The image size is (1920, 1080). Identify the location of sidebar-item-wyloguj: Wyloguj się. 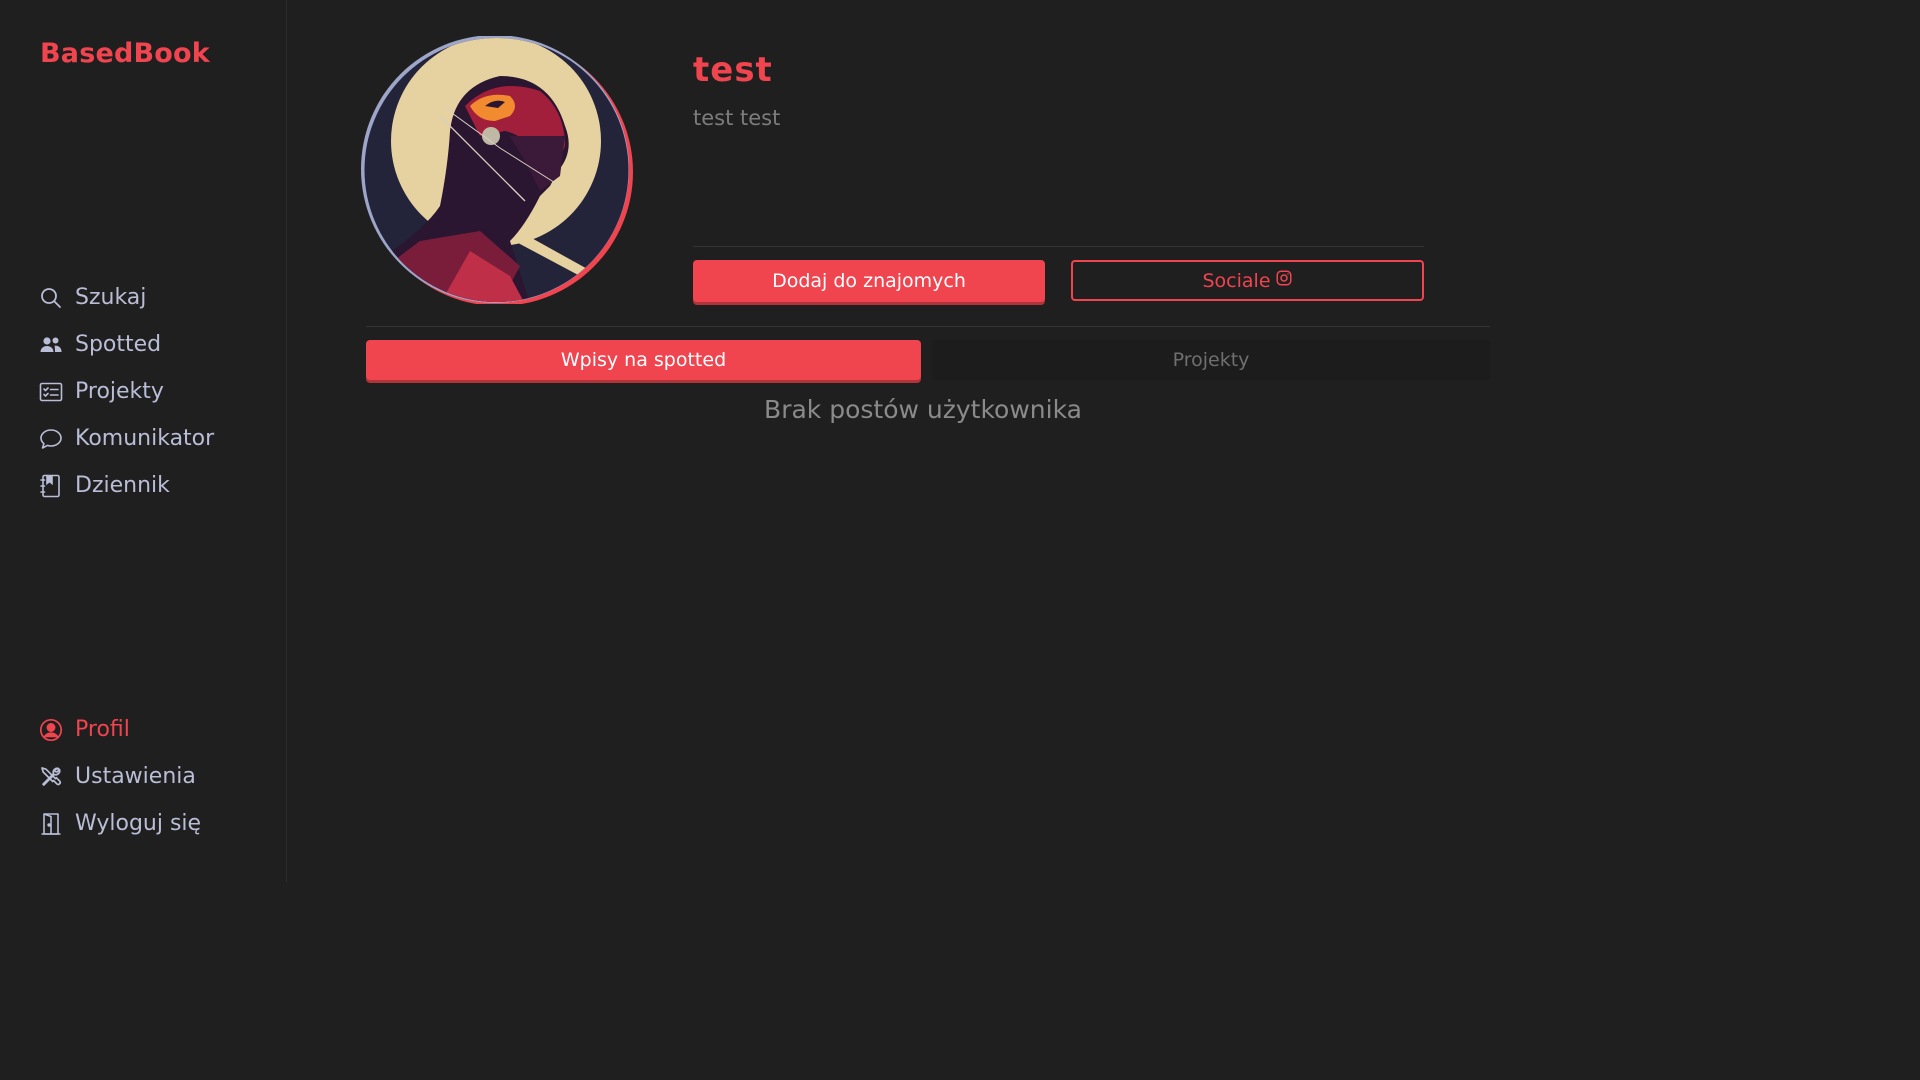
(119, 823).